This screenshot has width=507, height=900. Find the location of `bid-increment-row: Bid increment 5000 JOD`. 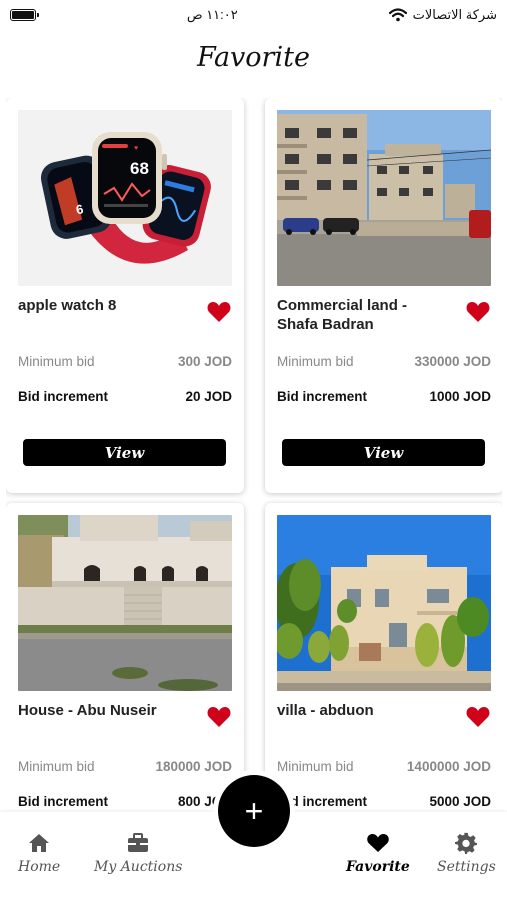

bid-increment-row: Bid increment 5000 JOD is located at coordinates (384, 801).